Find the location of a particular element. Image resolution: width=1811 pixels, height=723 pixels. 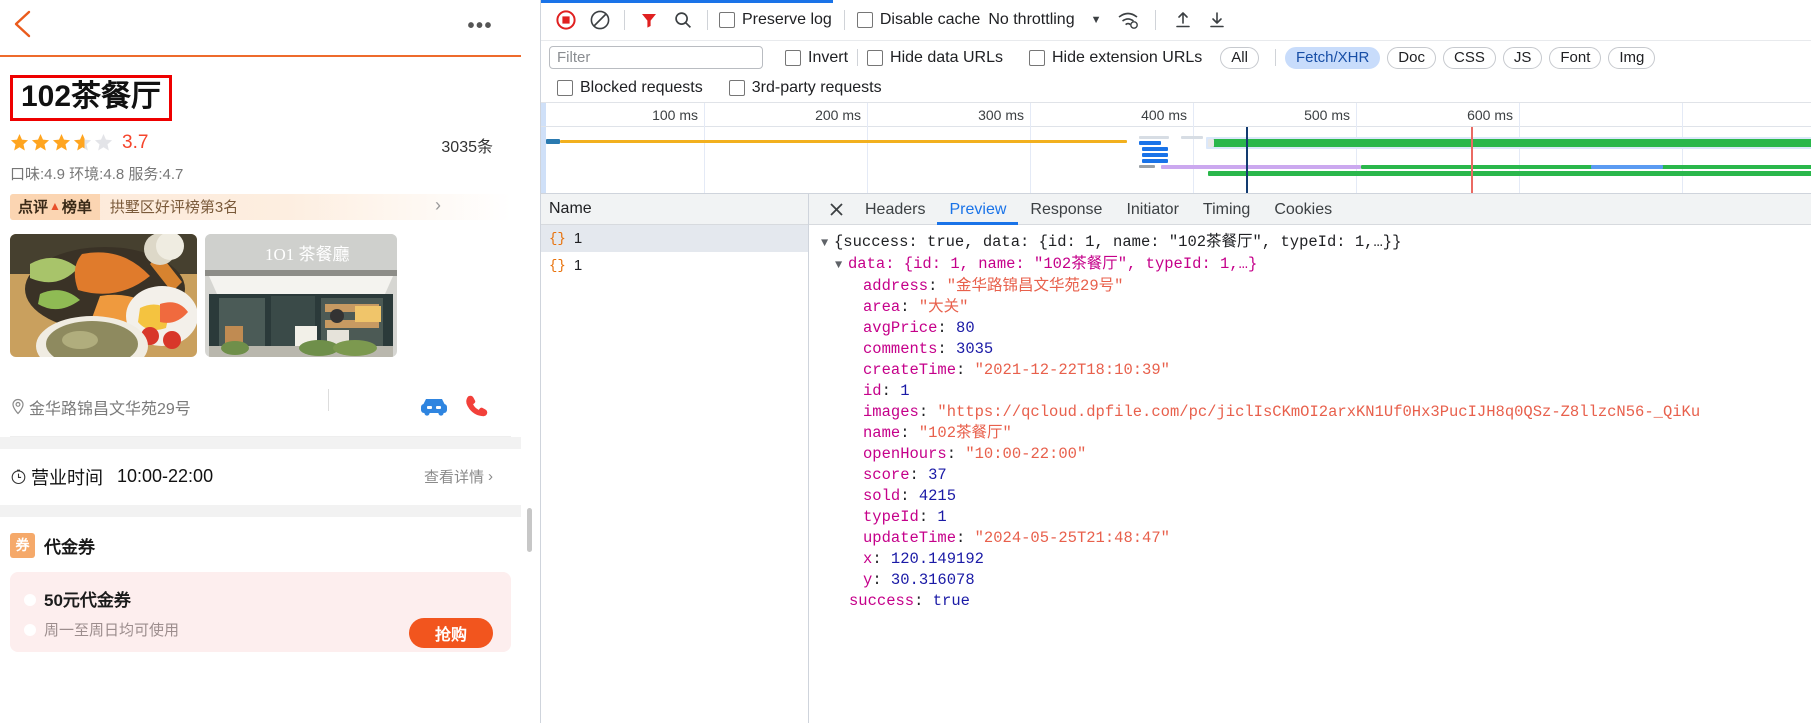

view-details-label: 查看详情 is located at coordinates (453, 477).